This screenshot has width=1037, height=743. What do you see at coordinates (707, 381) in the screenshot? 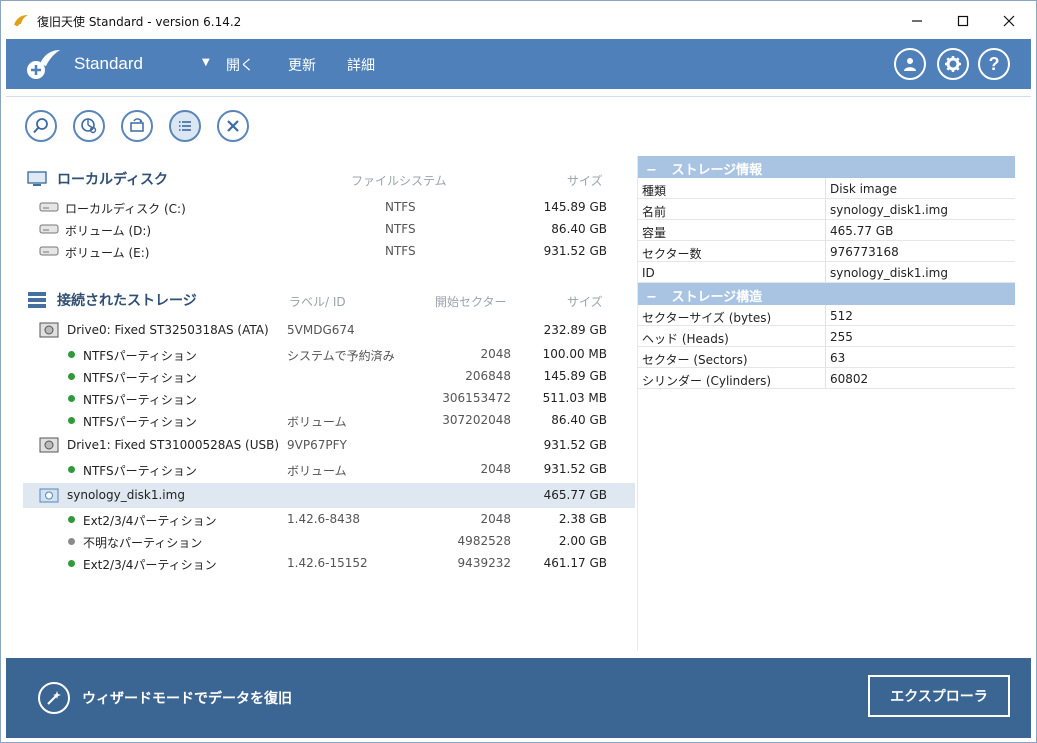
I see `struct-key: シリンダー (Cylinders)` at bounding box center [707, 381].